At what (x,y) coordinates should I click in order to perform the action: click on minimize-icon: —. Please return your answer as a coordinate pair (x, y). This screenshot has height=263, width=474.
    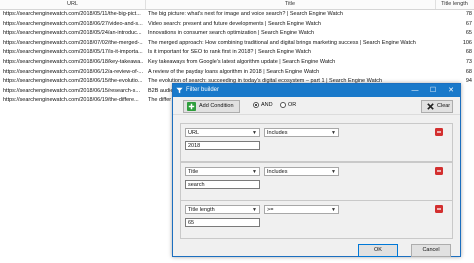
    Looking at the image, I should click on (415, 90).